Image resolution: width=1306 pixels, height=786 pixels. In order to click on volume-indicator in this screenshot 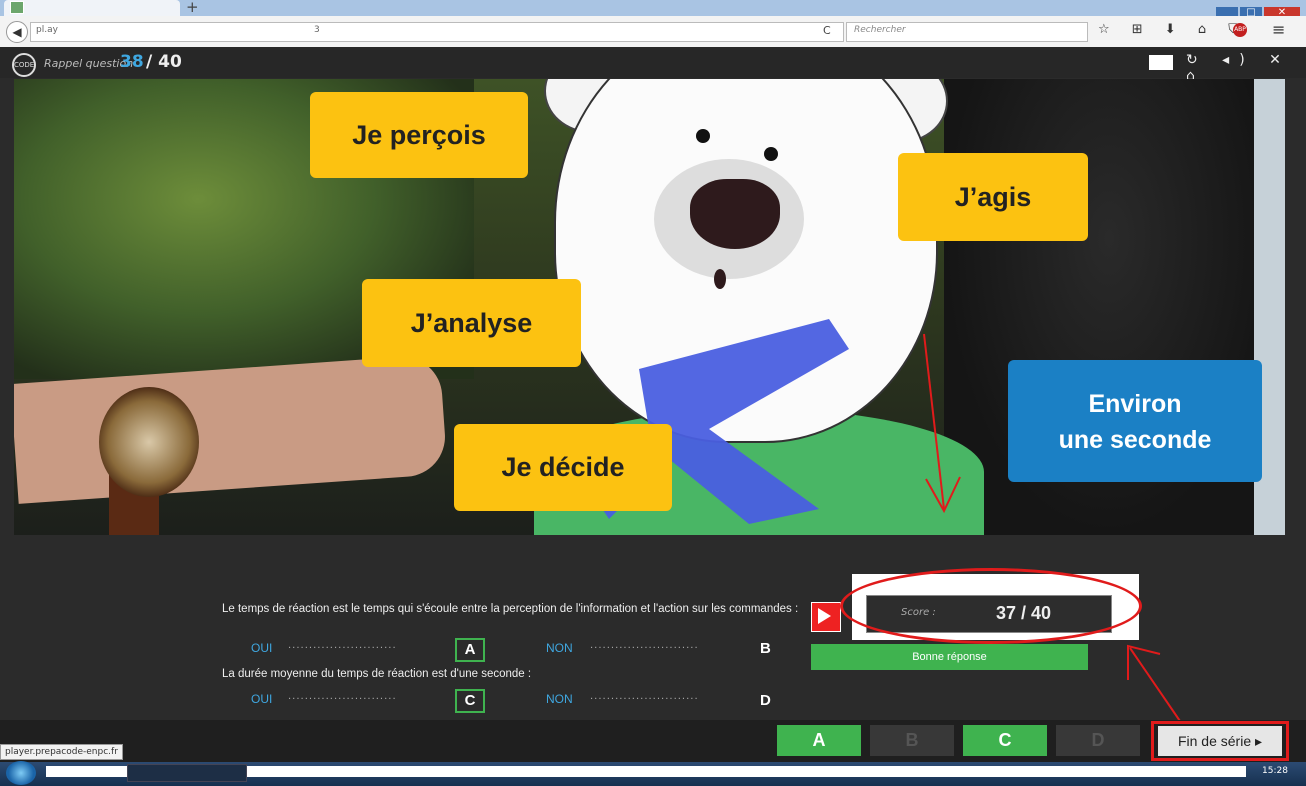, I will do `click(1161, 62)`.